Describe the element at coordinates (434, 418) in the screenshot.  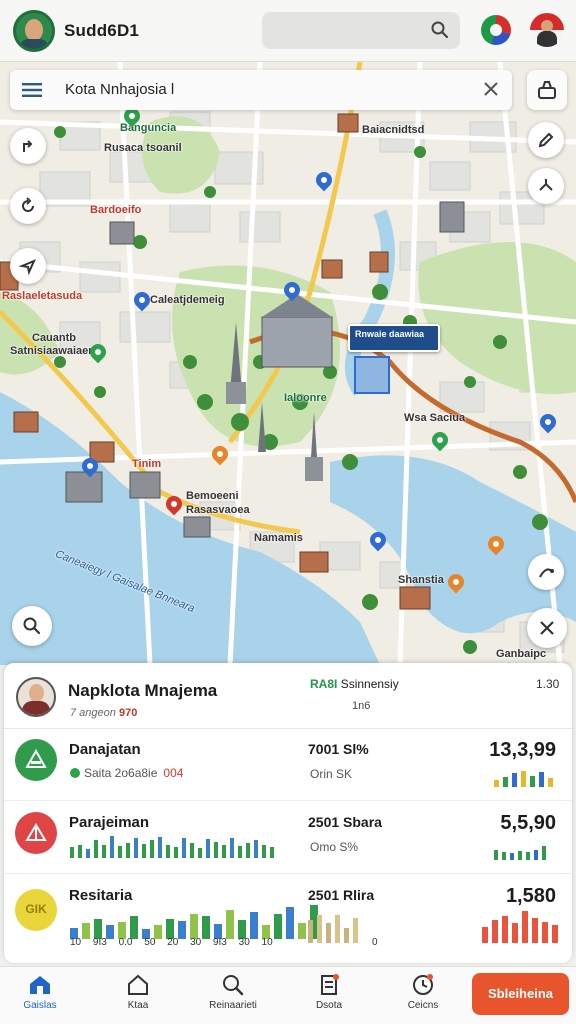
I see `map-label: Wsa Saciua` at that location.